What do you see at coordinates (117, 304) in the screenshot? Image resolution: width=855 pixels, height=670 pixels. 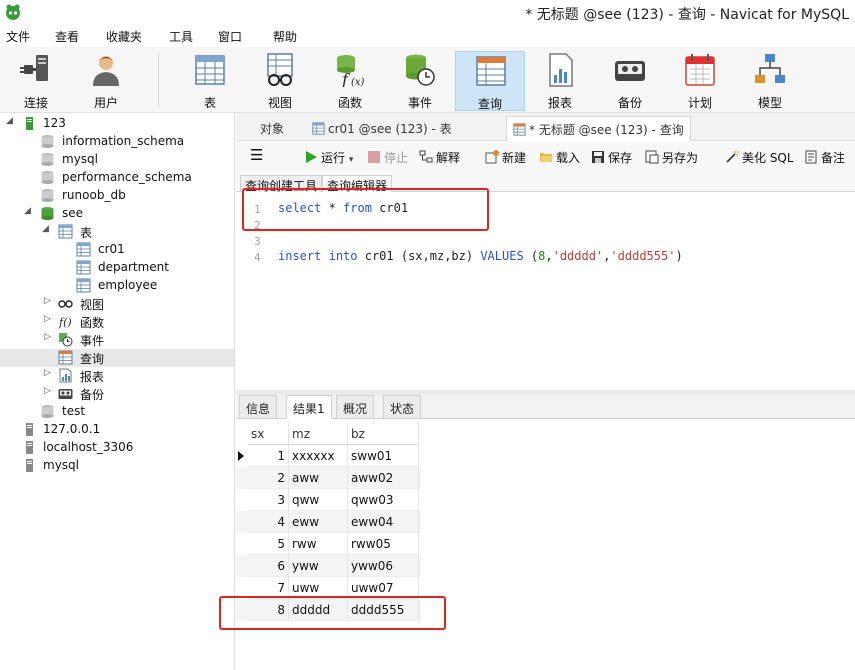 I see `tree-folder-views: ▷ 视图` at bounding box center [117, 304].